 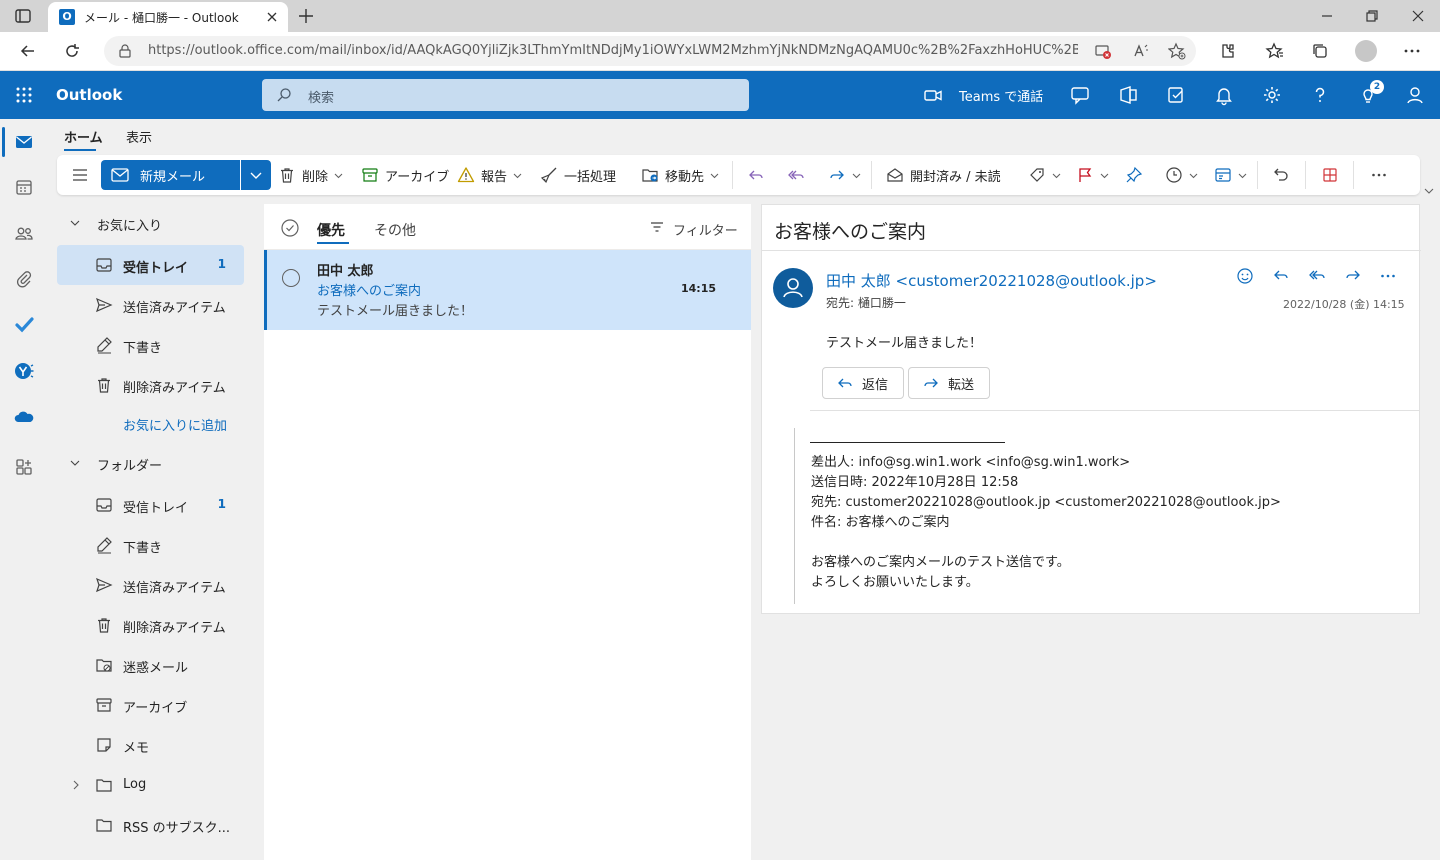 I want to click on close-window-icon, so click(x=1418, y=16).